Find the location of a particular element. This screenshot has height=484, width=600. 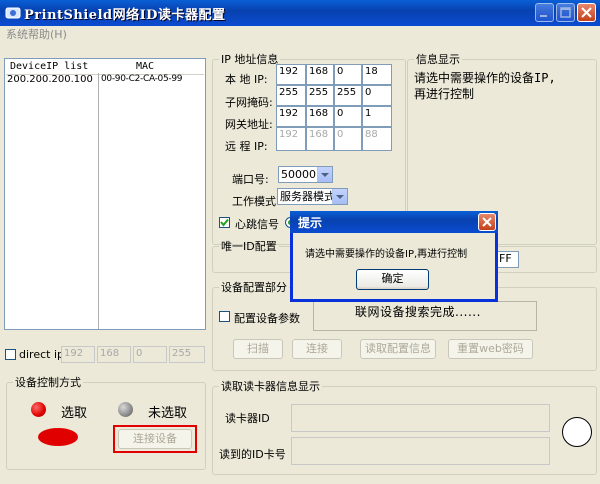

config-params-checkbox is located at coordinates (224, 316).